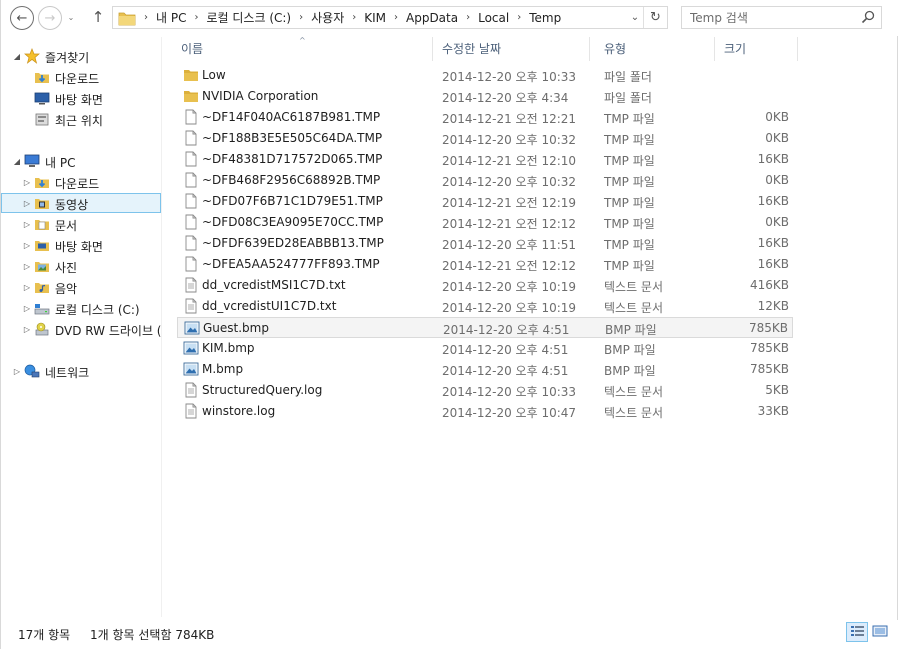 Image resolution: width=898 pixels, height=649 pixels. What do you see at coordinates (655, 17) in the screenshot?
I see `refresh-button: ↻` at bounding box center [655, 17].